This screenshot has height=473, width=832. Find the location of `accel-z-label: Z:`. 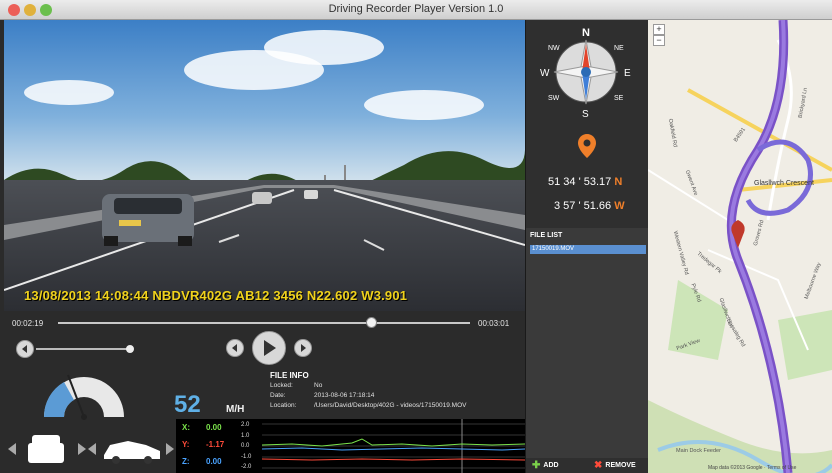

accel-z-label: Z: is located at coordinates (186, 461).